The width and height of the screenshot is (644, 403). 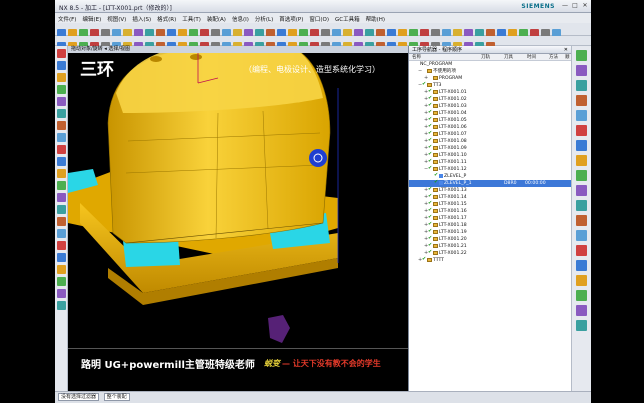 What do you see at coordinates (490, 155) in the screenshot?
I see `tree-row: +✔ LTT-X001.10` at bounding box center [490, 155].